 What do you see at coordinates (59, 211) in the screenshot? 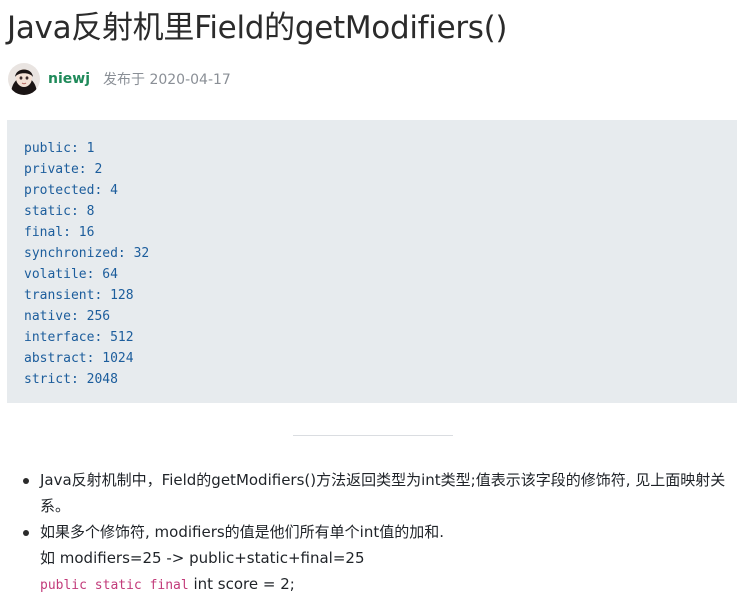
I see `code-line: static: 8` at bounding box center [59, 211].